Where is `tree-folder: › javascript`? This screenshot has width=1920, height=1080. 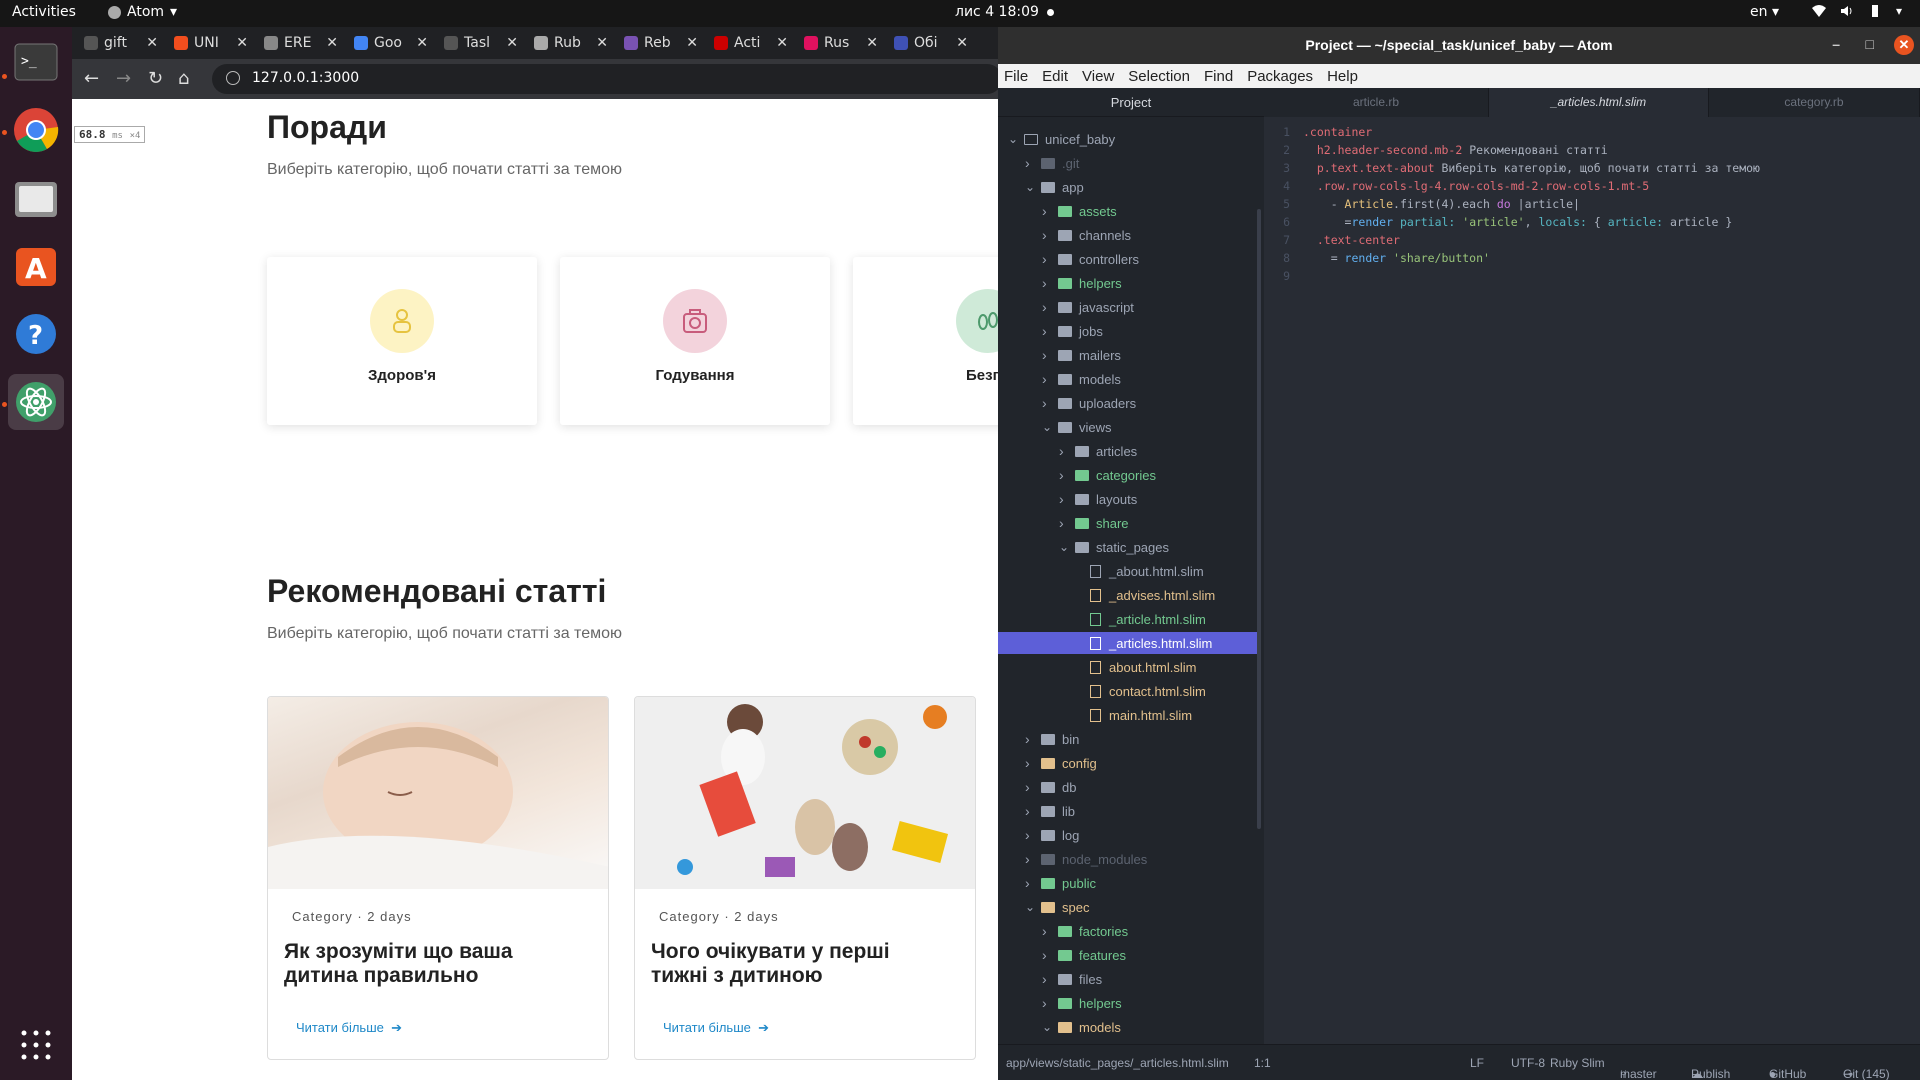 tree-folder: › javascript is located at coordinates (1088, 307).